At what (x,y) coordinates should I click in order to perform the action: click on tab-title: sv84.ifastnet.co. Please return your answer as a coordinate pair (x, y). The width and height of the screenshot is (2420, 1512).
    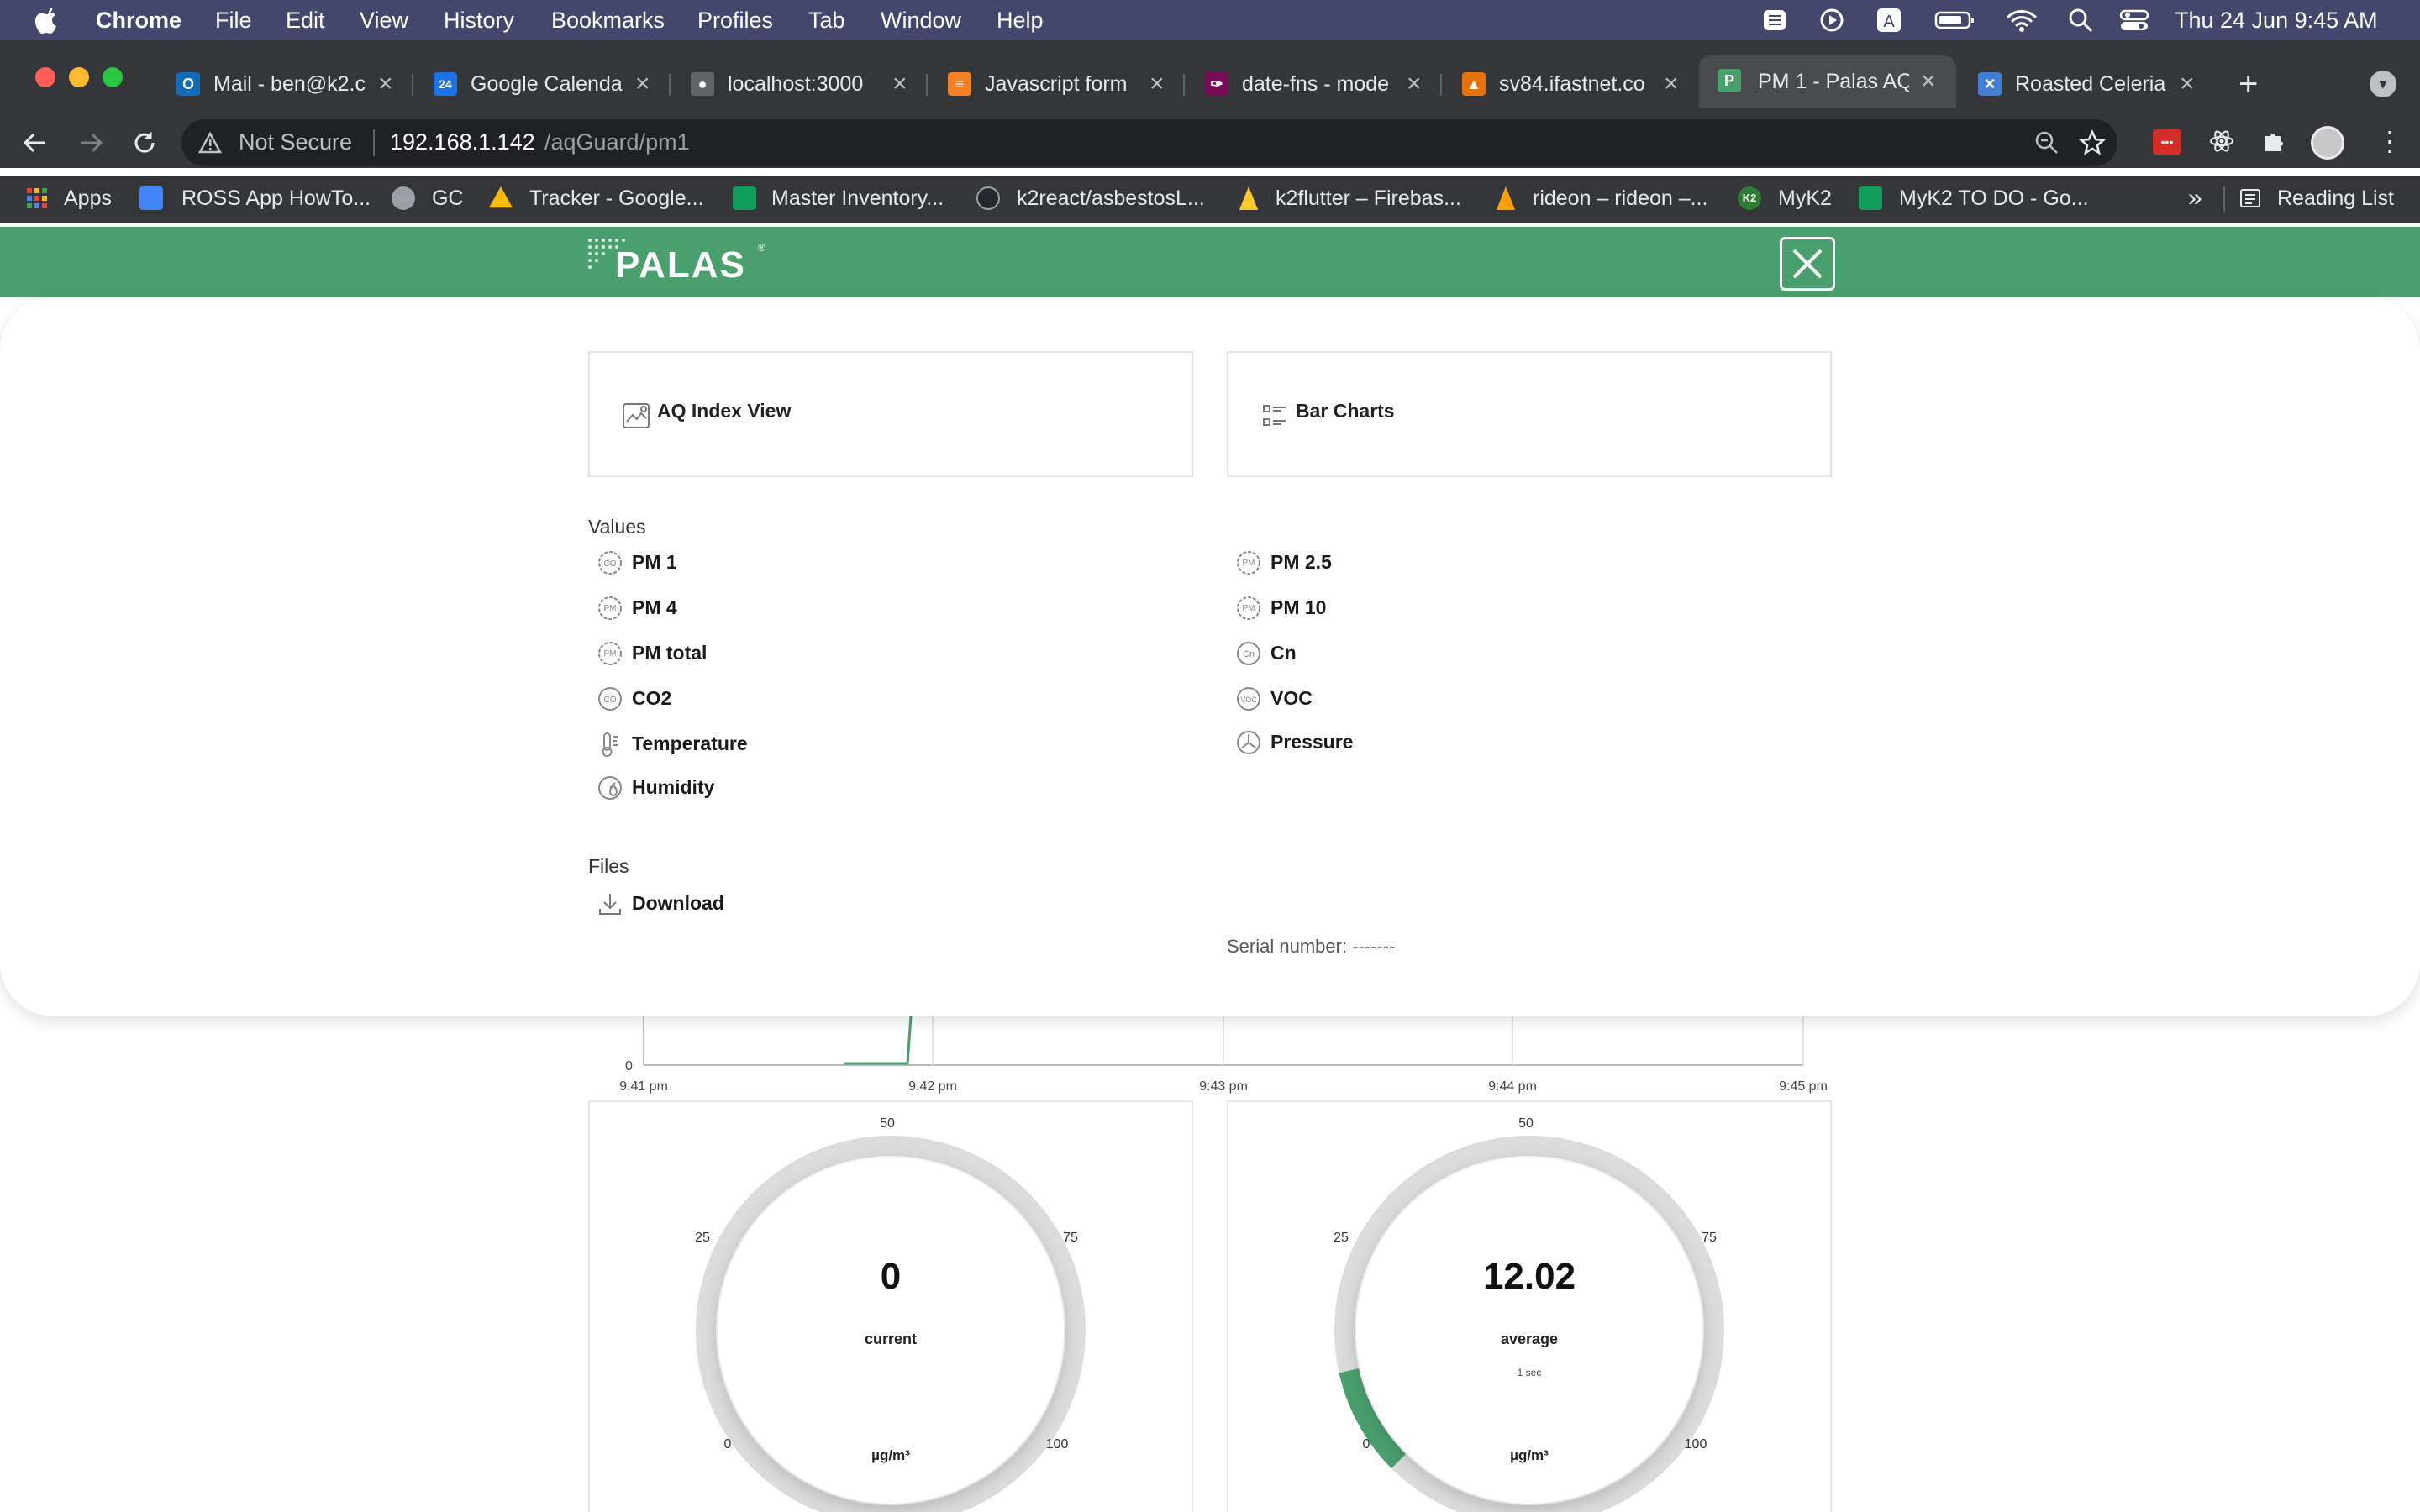
    Looking at the image, I should click on (1572, 84).